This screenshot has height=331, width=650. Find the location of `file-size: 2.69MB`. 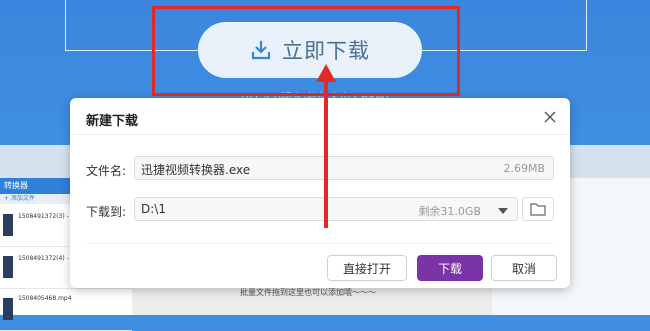

file-size: 2.69MB is located at coordinates (524, 168).